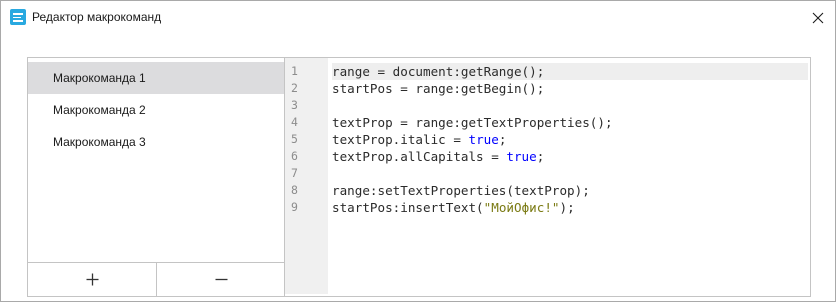 This screenshot has height=302, width=836. I want to click on line-number: 4, so click(294, 122).